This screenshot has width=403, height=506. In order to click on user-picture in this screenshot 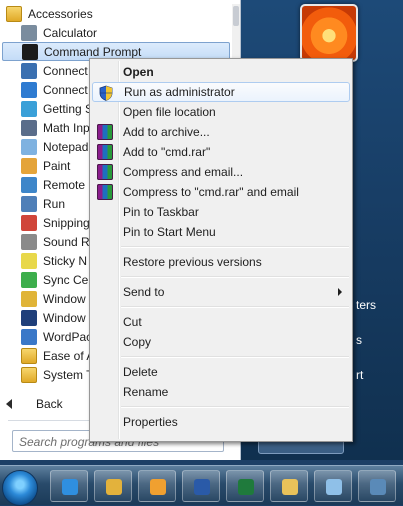, I will do `click(329, 33)`.